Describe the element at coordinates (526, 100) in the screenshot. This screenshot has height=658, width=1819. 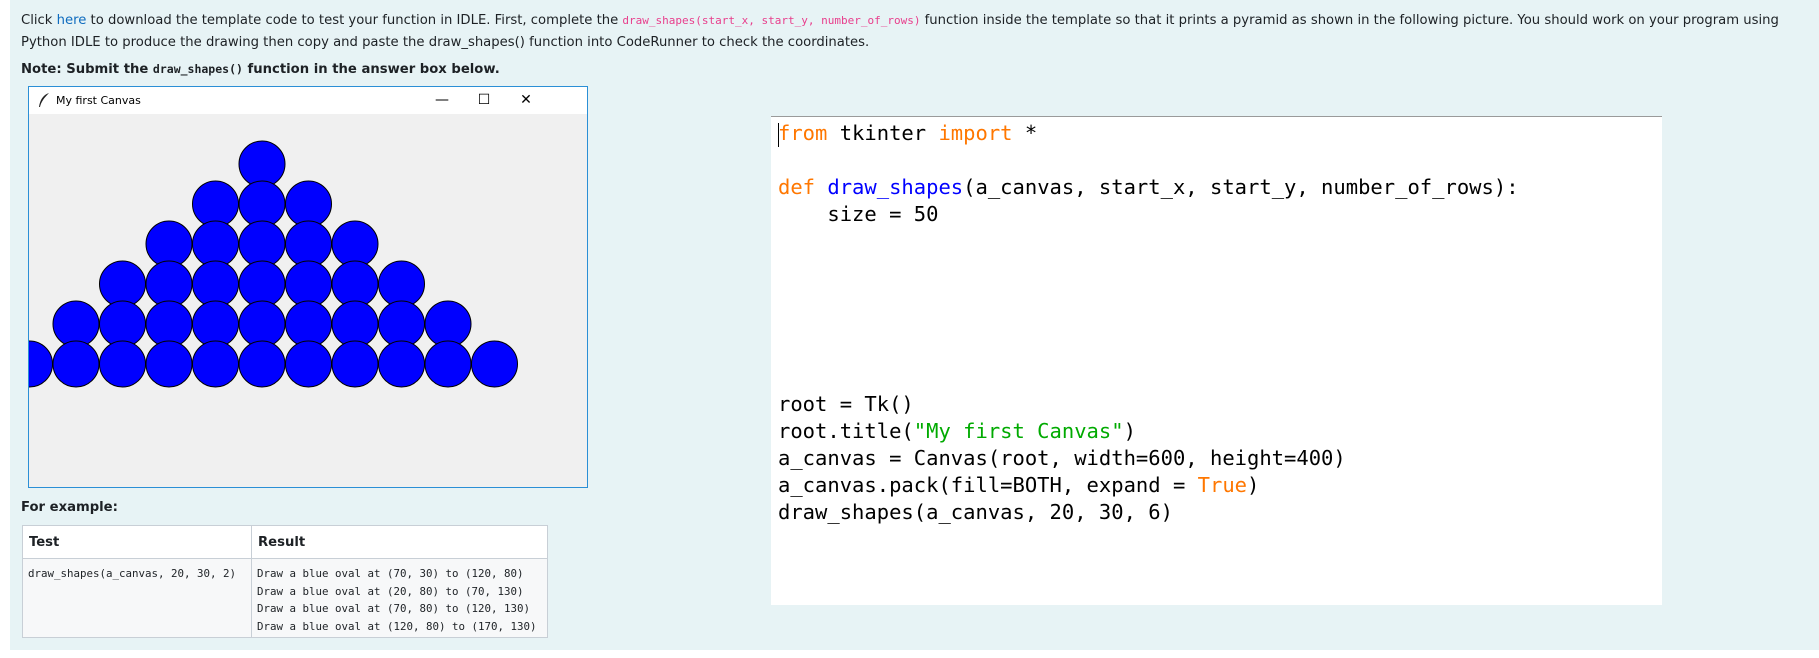
I see `close-icon: ✕` at that location.